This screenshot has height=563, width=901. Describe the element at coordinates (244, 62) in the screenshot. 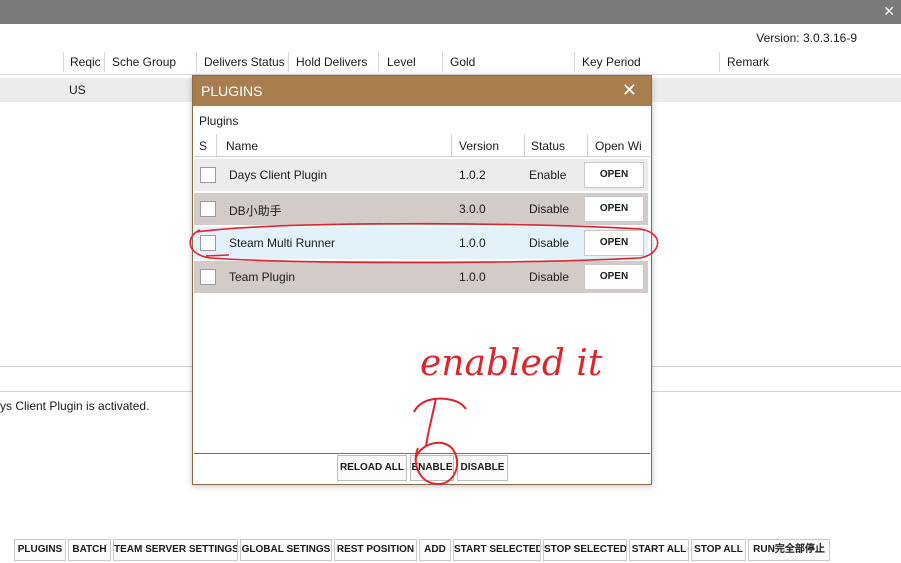

I see `column-delivers-status: Delivers Status` at that location.